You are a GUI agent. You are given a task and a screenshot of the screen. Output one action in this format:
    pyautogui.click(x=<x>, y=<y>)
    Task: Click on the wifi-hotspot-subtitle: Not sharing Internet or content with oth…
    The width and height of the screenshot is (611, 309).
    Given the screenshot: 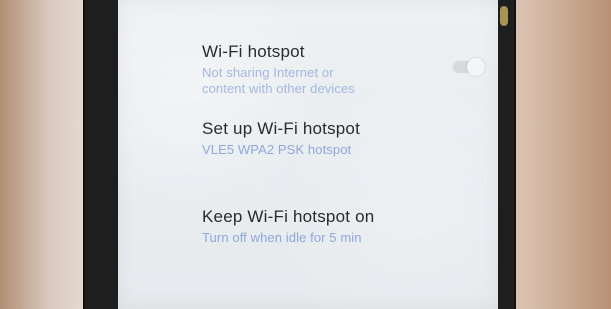 What is the action you would take?
    pyautogui.click(x=278, y=80)
    